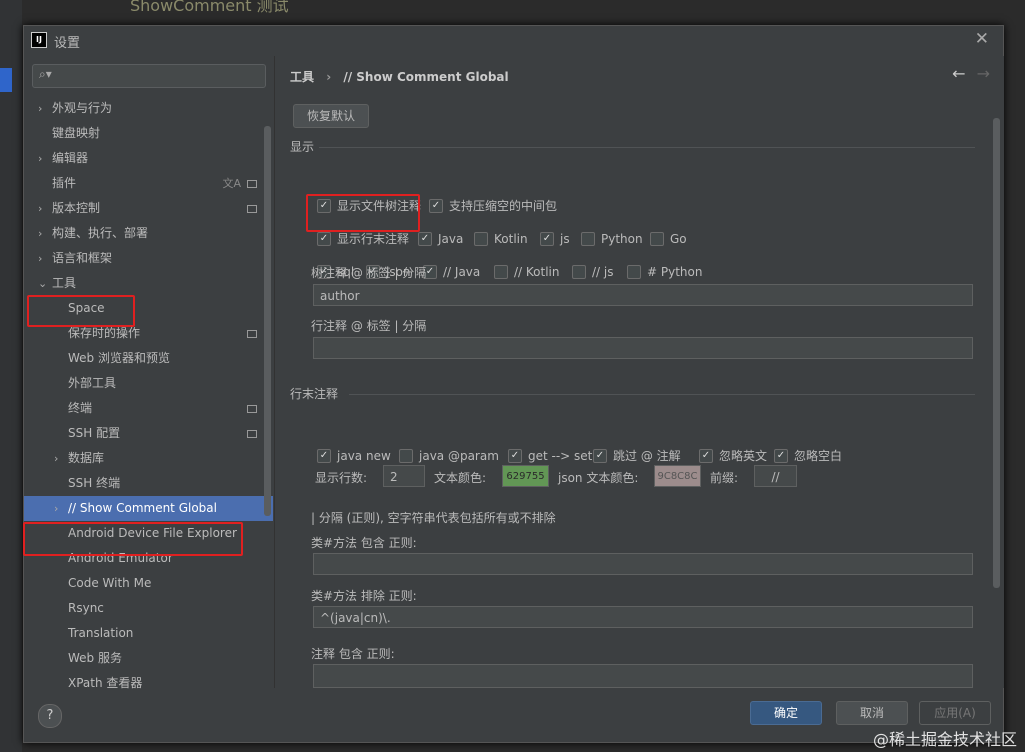  What do you see at coordinates (404, 476) in the screenshot?
I see `show-lines-field: 2` at bounding box center [404, 476].